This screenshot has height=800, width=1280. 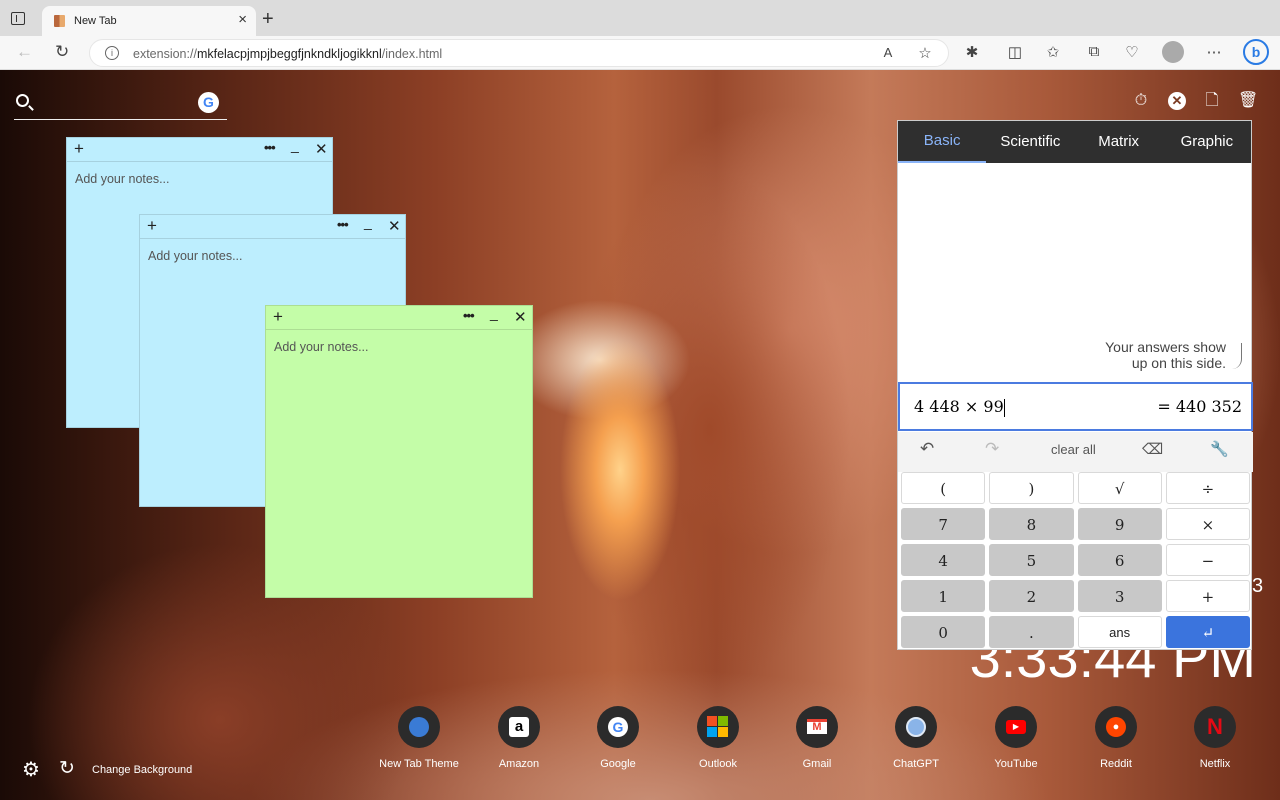 I want to click on note-header: + ••• _ ✕, so click(x=399, y=317).